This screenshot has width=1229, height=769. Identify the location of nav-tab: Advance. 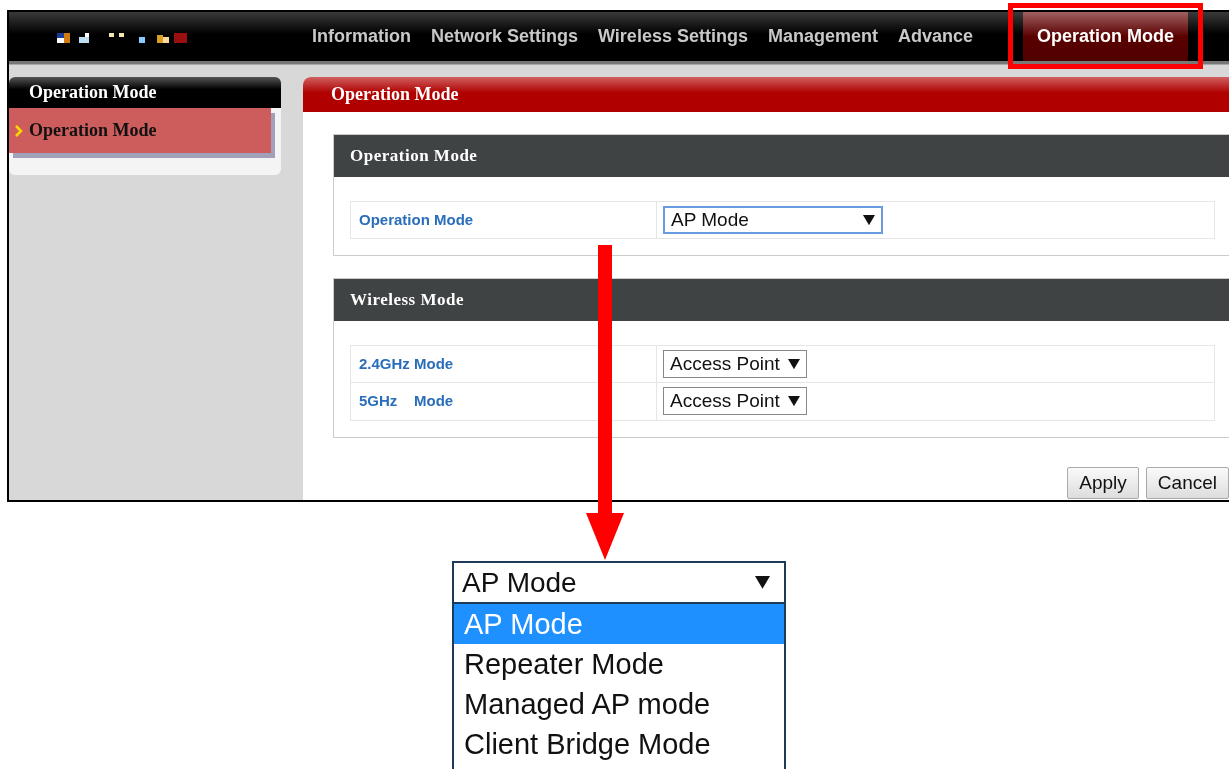
(935, 36).